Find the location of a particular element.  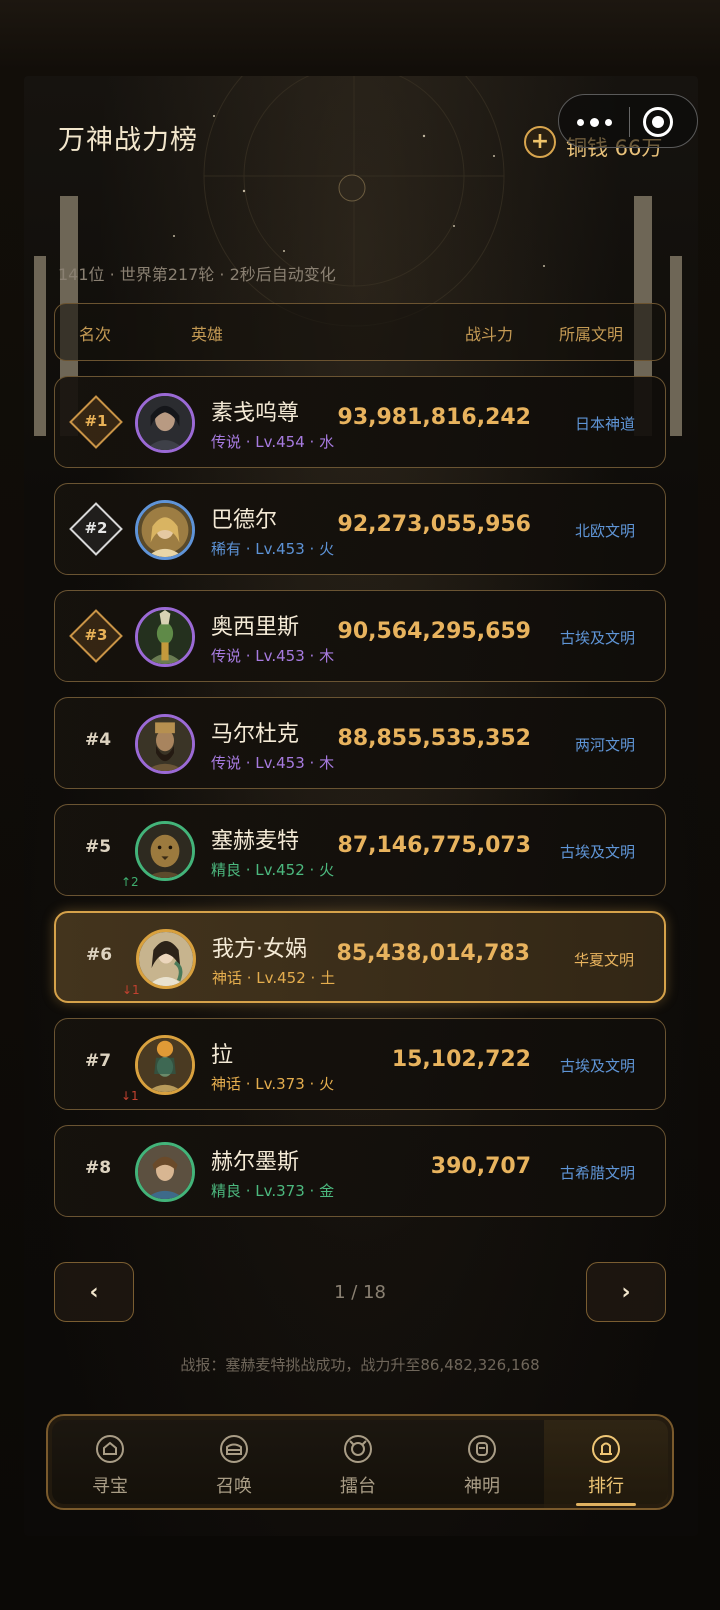

power-column-label: 战斗力 is located at coordinates (489, 334).